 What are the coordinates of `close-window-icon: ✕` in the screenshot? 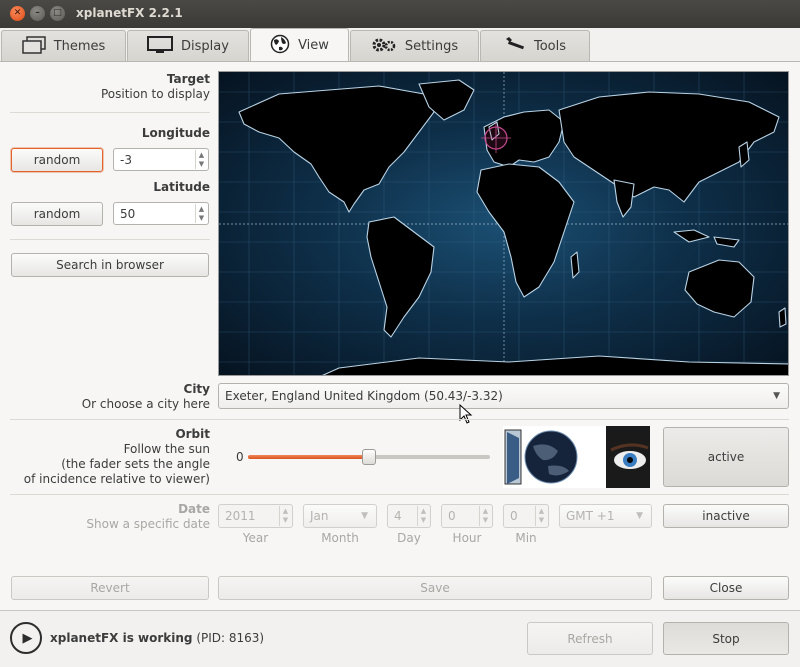 It's located at (17, 13).